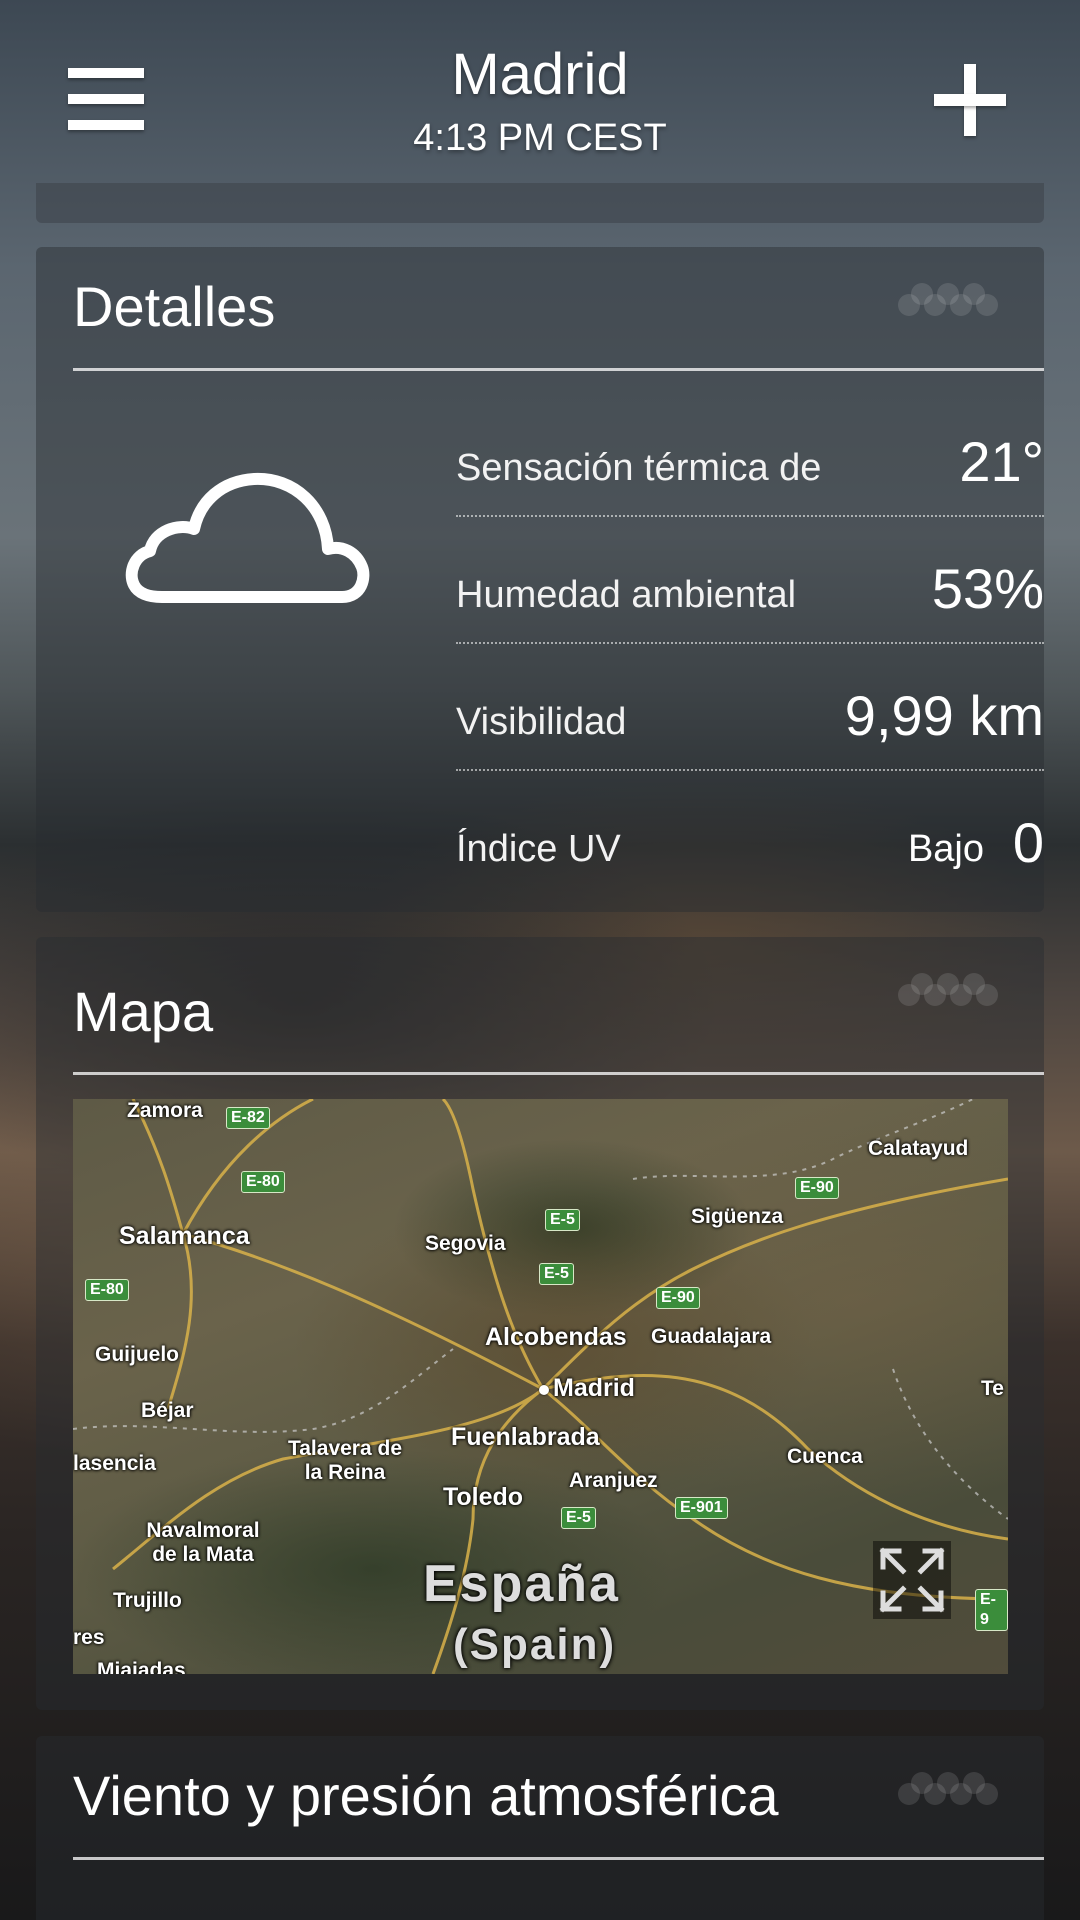 The height and width of the screenshot is (1920, 1080). Describe the element at coordinates (525, 1437) in the screenshot. I see `map-label: Fuenlabrada` at that location.